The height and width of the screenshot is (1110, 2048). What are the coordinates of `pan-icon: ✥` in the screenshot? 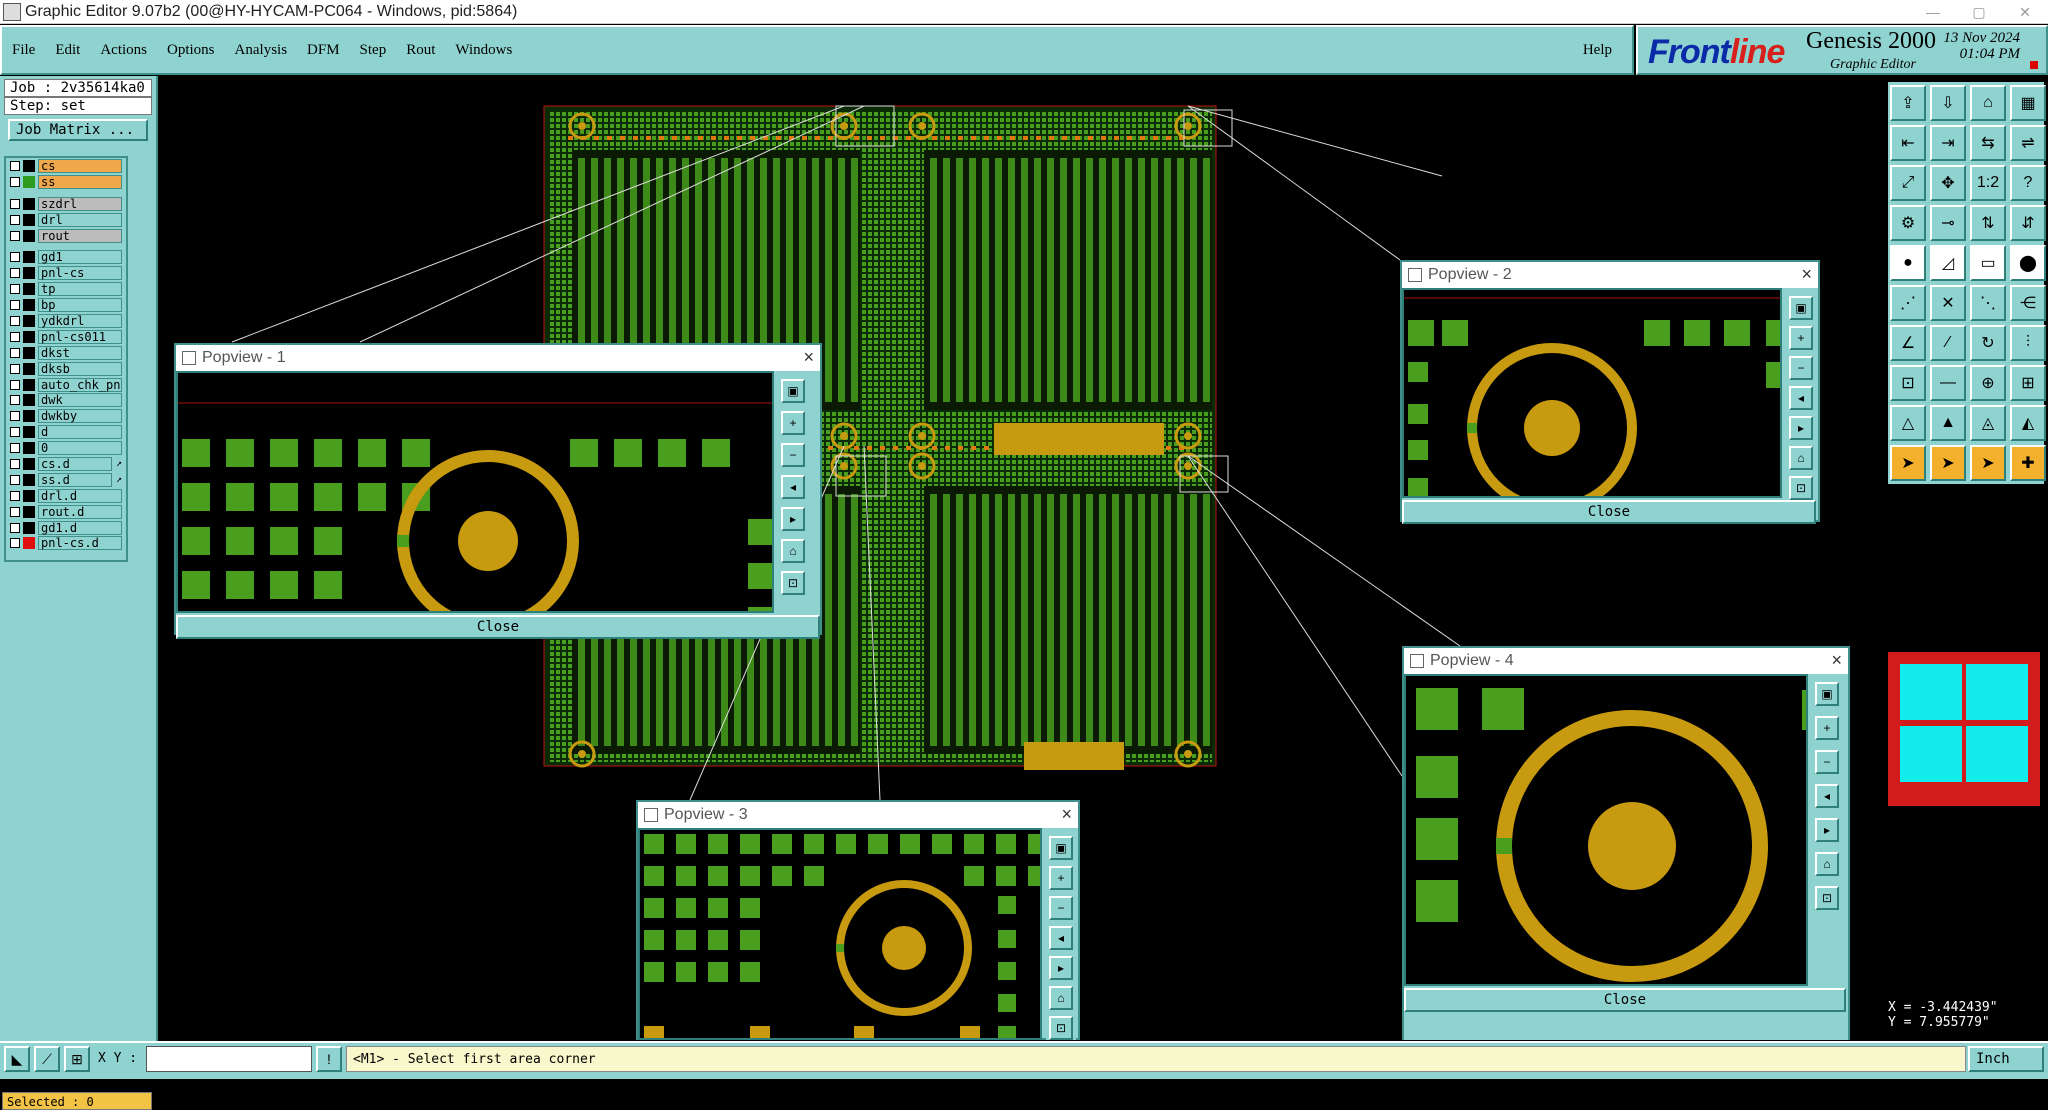 It's located at (1948, 183).